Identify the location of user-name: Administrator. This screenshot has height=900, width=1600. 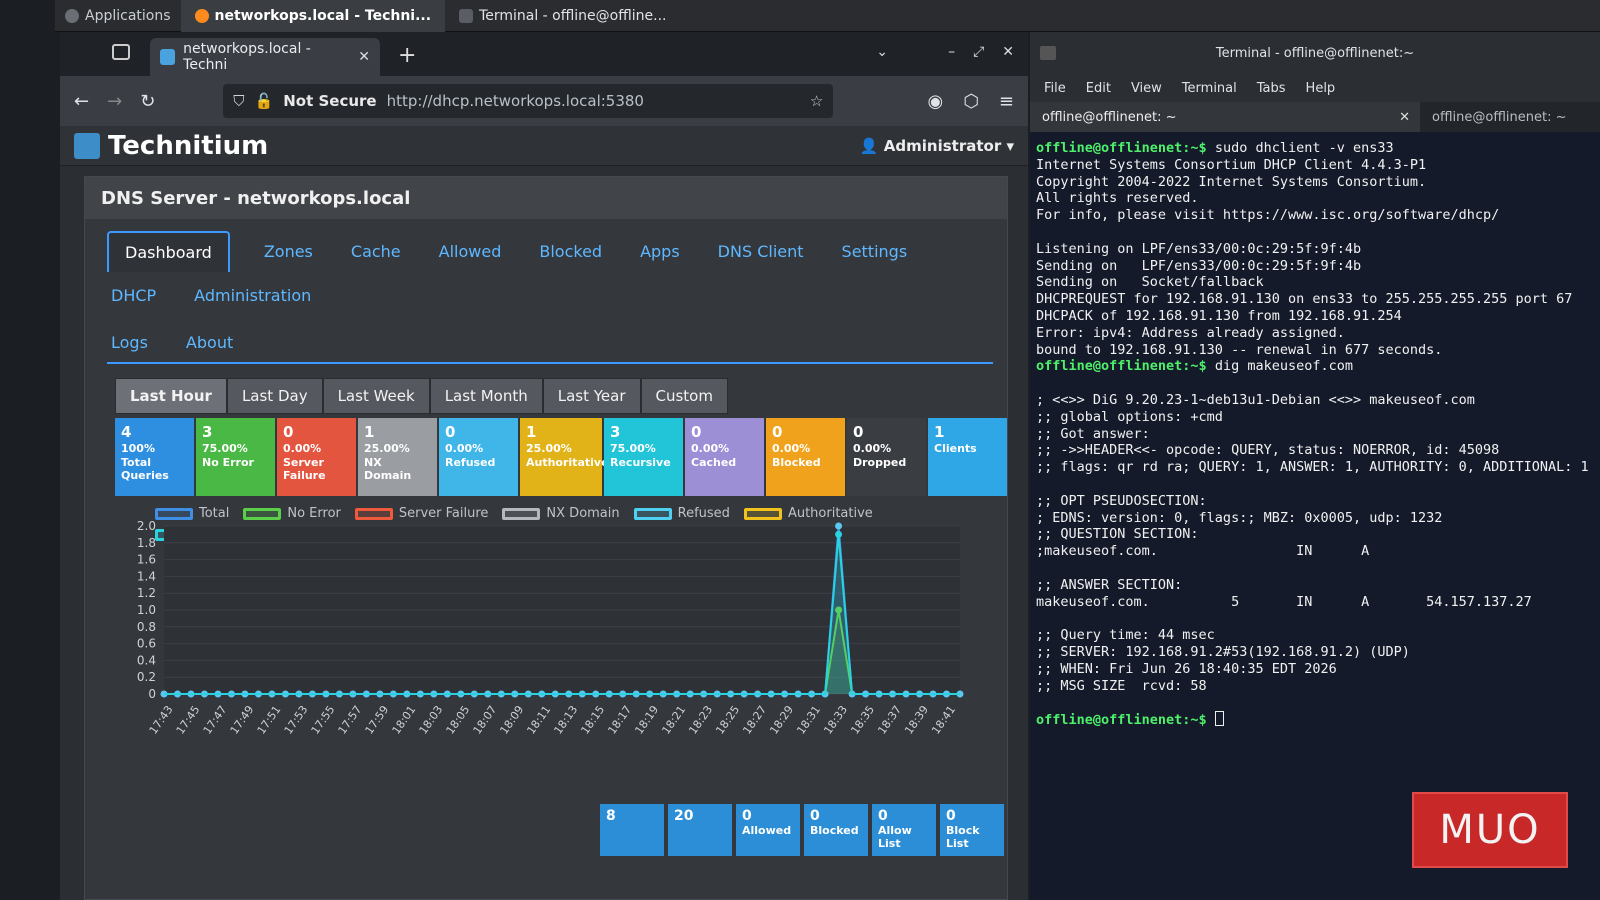
(942, 145).